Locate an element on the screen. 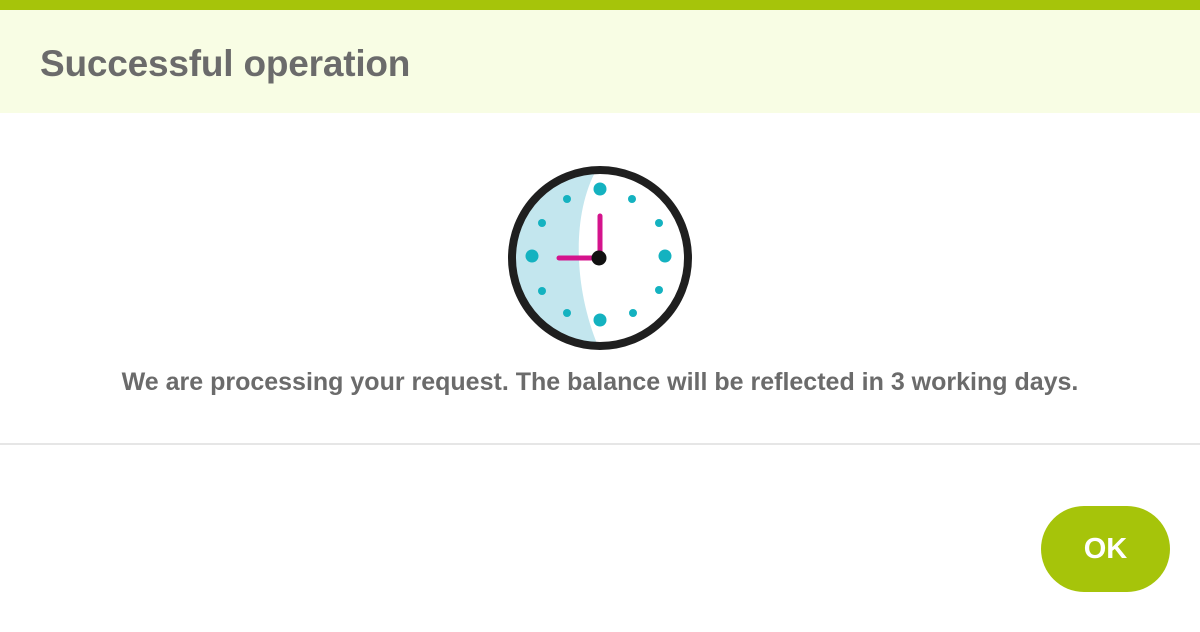 This screenshot has height=632, width=1200. footer-divider is located at coordinates (600, 444).